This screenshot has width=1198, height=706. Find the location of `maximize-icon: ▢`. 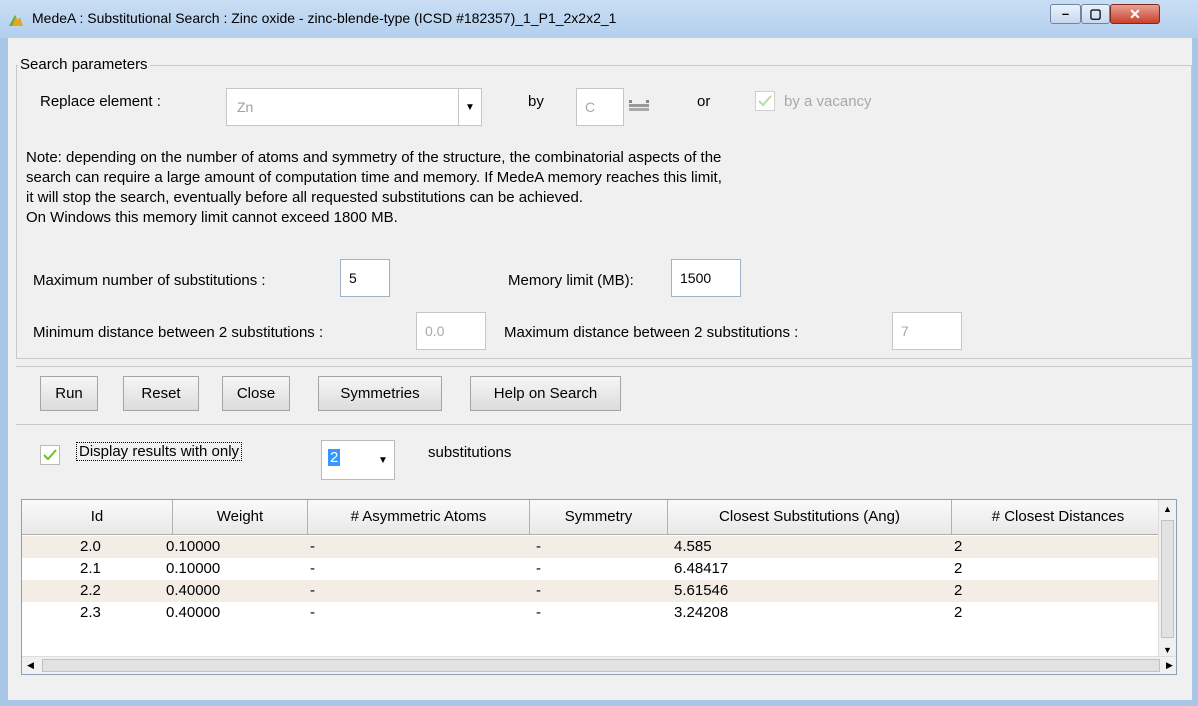

maximize-icon: ▢ is located at coordinates (1095, 13).